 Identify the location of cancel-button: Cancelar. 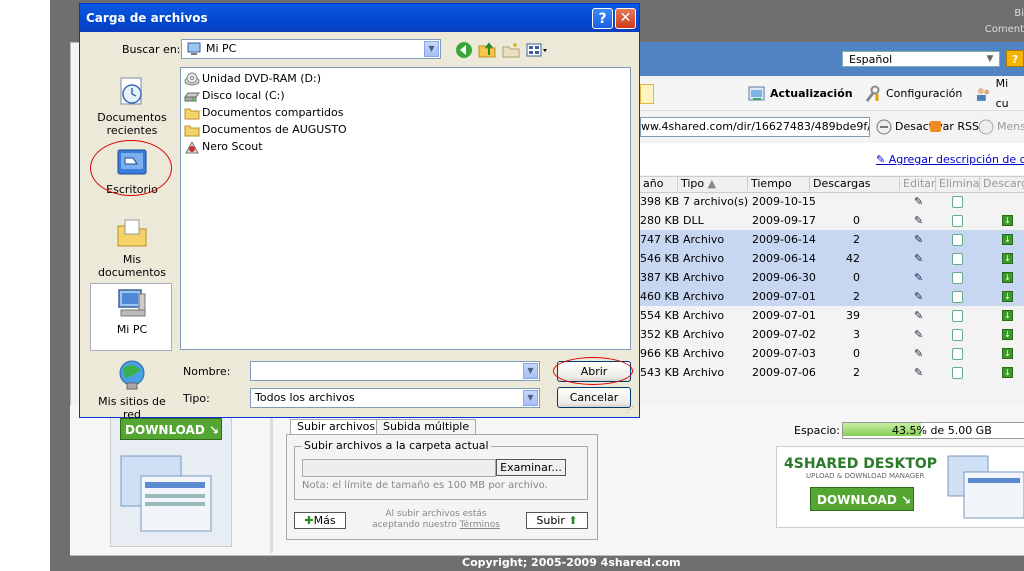
(594, 397).